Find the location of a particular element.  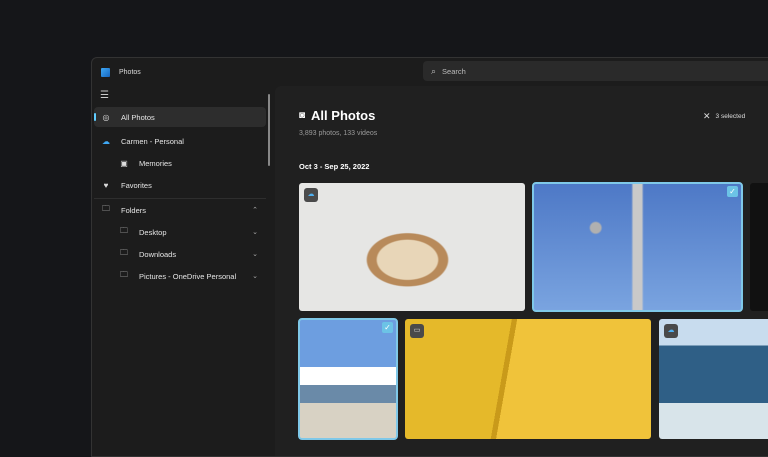

sidebar-item-carmen-personal: ☁ Carmen - Personal is located at coordinates (180, 141).